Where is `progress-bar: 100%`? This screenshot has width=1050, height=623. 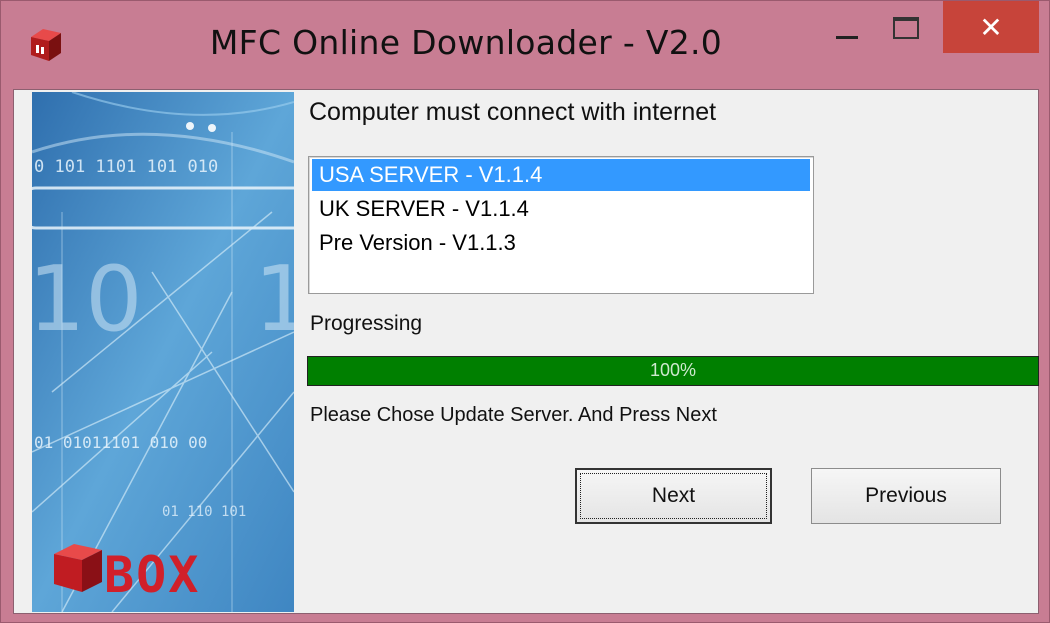 progress-bar: 100% is located at coordinates (673, 371).